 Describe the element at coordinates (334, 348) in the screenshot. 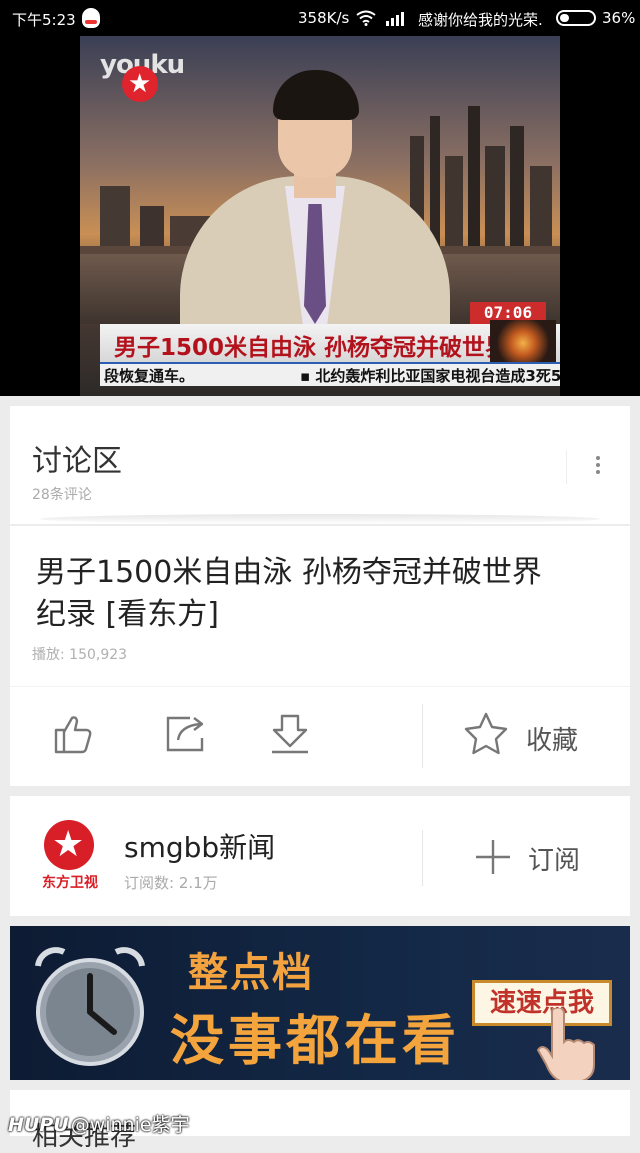

I see `headline-text: 男子1500米自由泳 孙杨夺冠并破世界纪录` at that location.